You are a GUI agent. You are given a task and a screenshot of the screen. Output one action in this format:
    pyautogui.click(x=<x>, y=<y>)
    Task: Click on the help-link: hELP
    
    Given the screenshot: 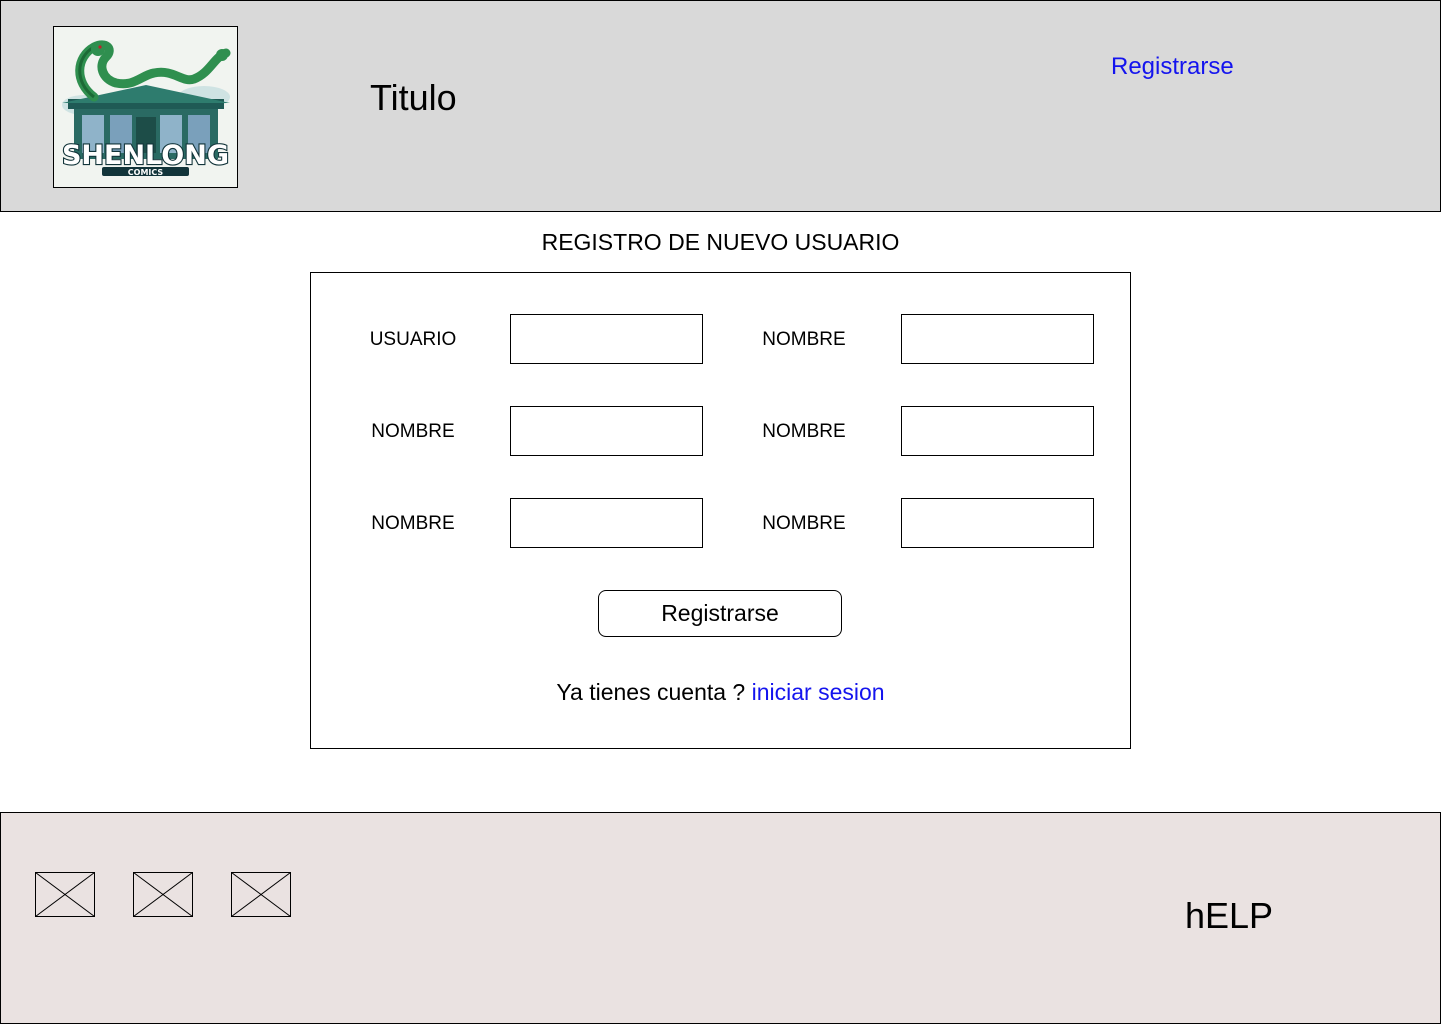 What is the action you would take?
    pyautogui.click(x=1229, y=916)
    